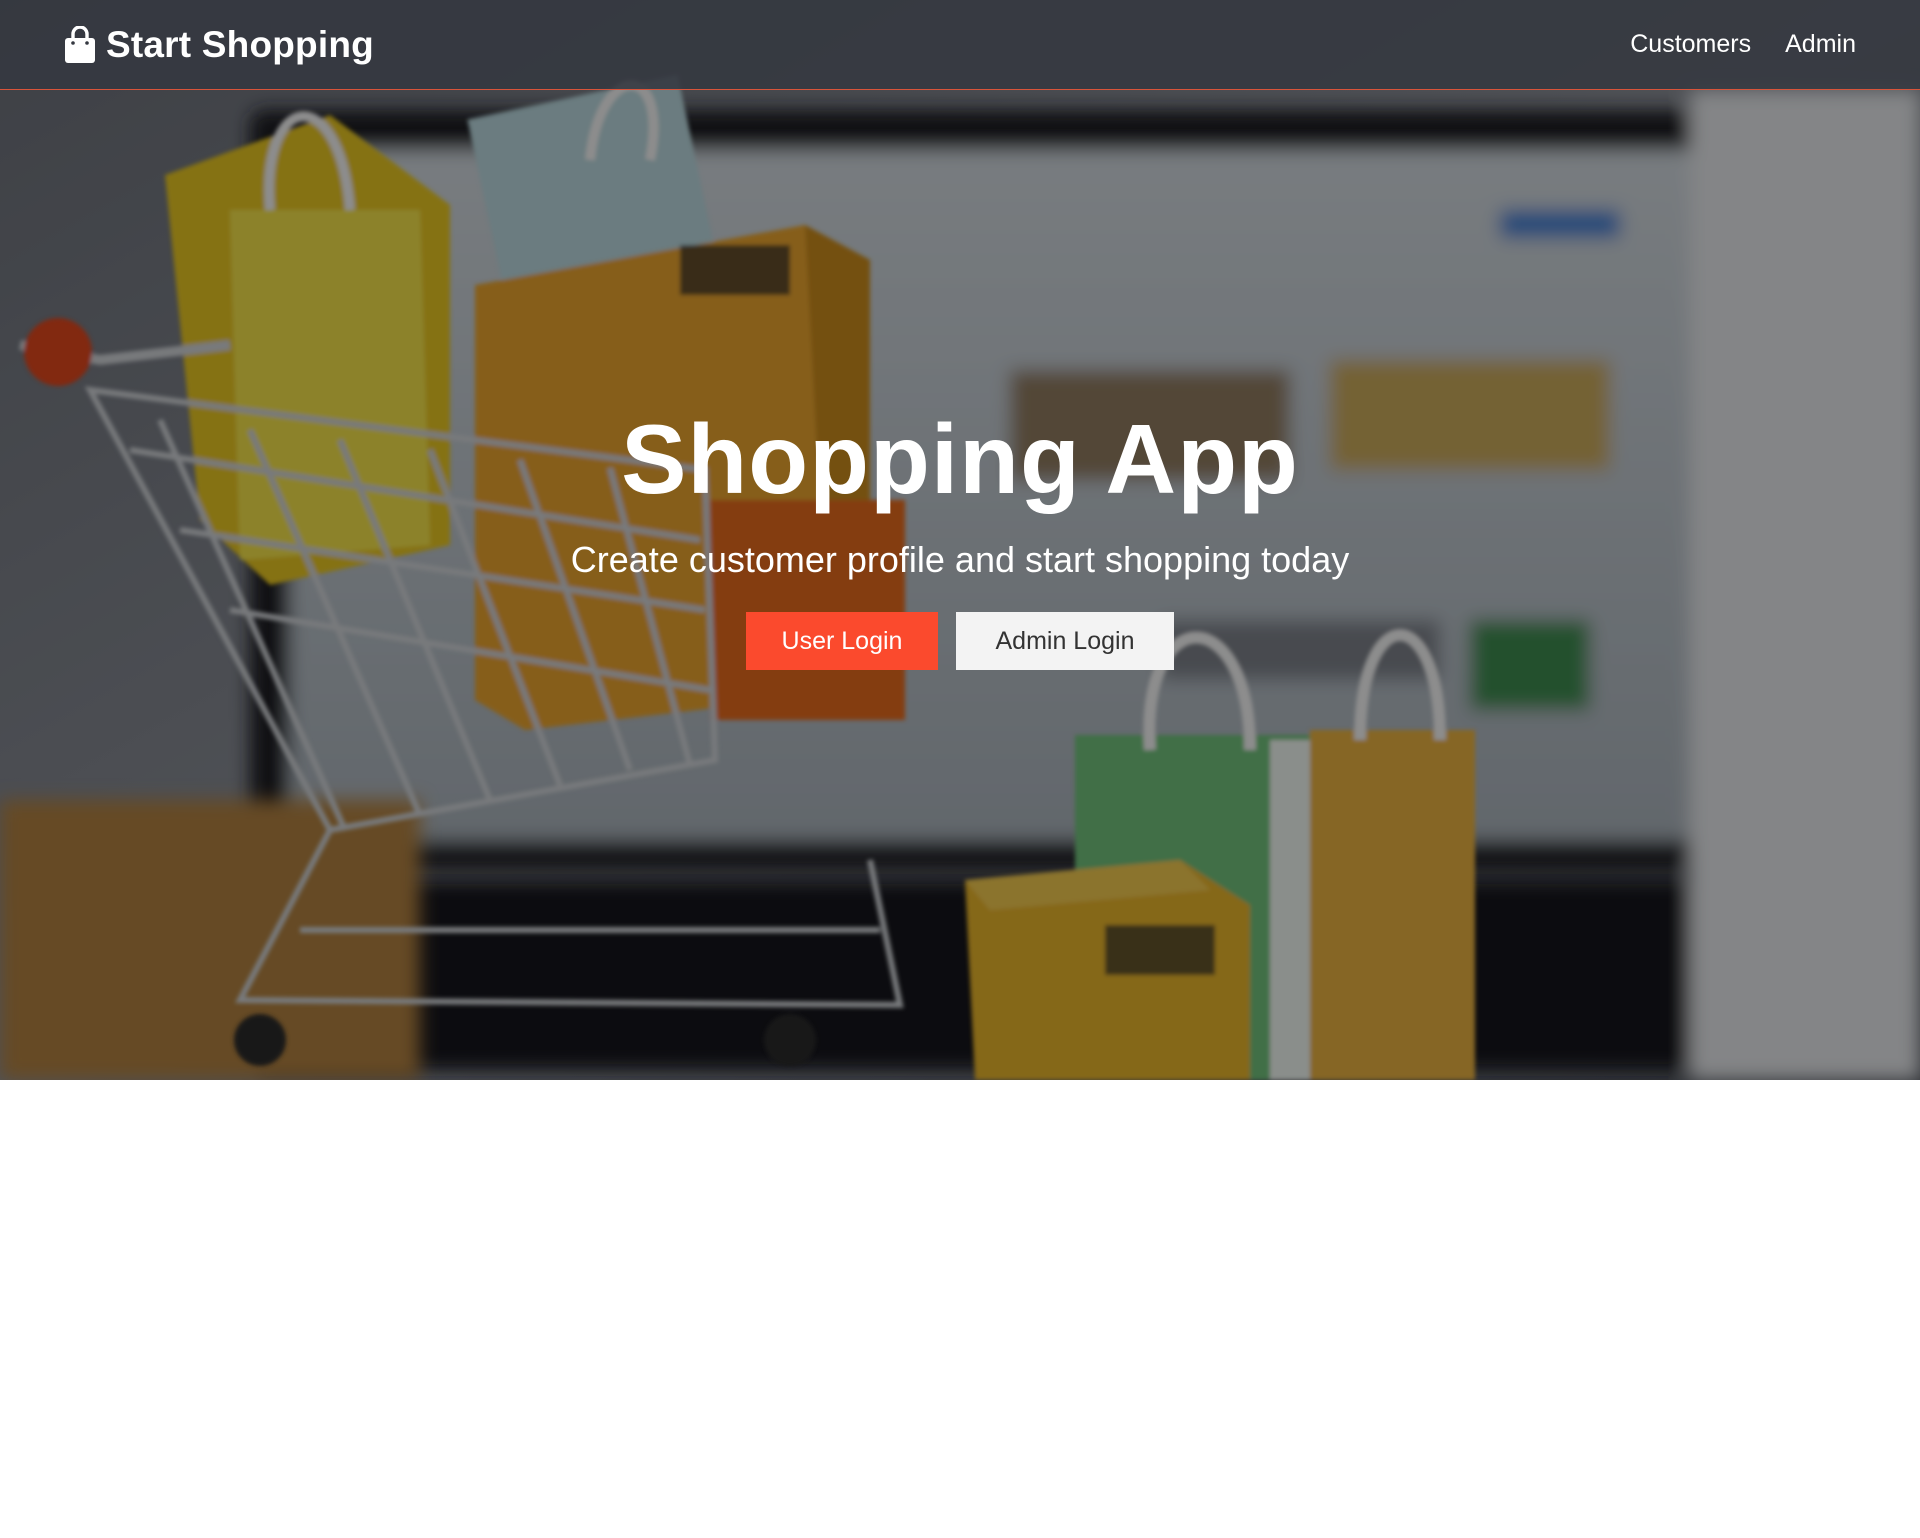 This screenshot has width=1920, height=1538. What do you see at coordinates (240, 44) in the screenshot?
I see `brand-label: Start Shopping` at bounding box center [240, 44].